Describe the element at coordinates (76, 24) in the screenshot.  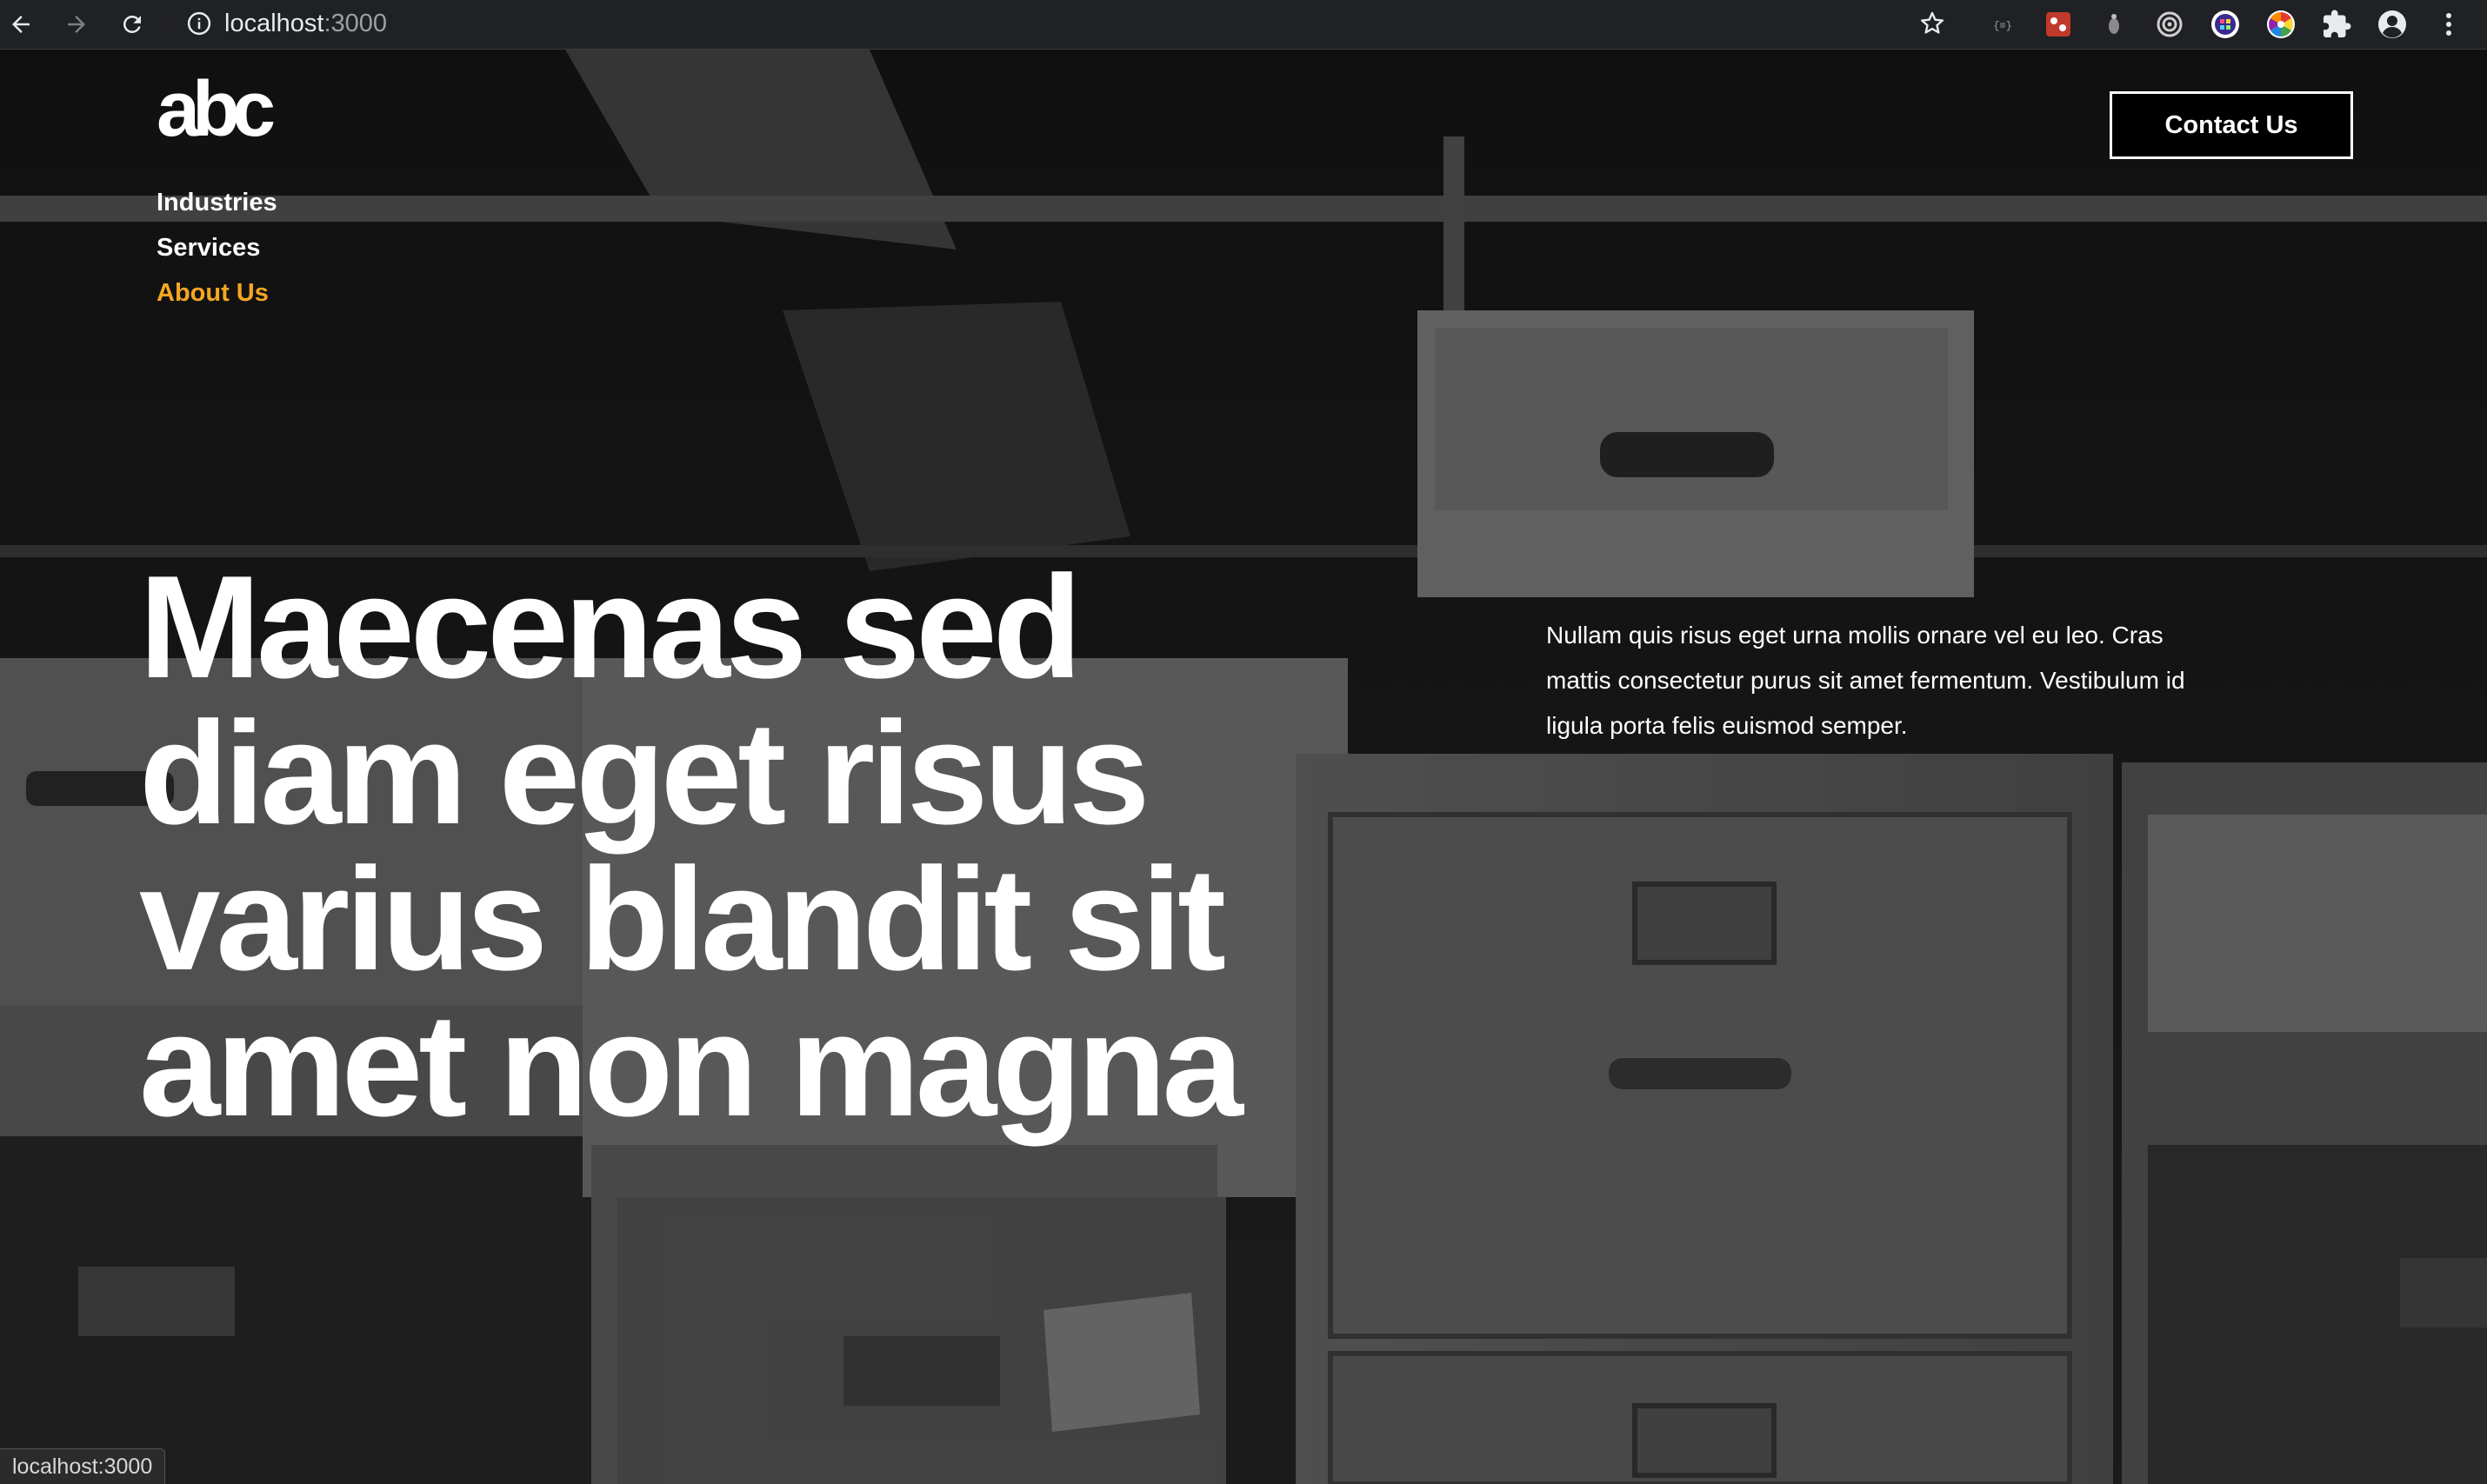
I see `forward-icon` at that location.